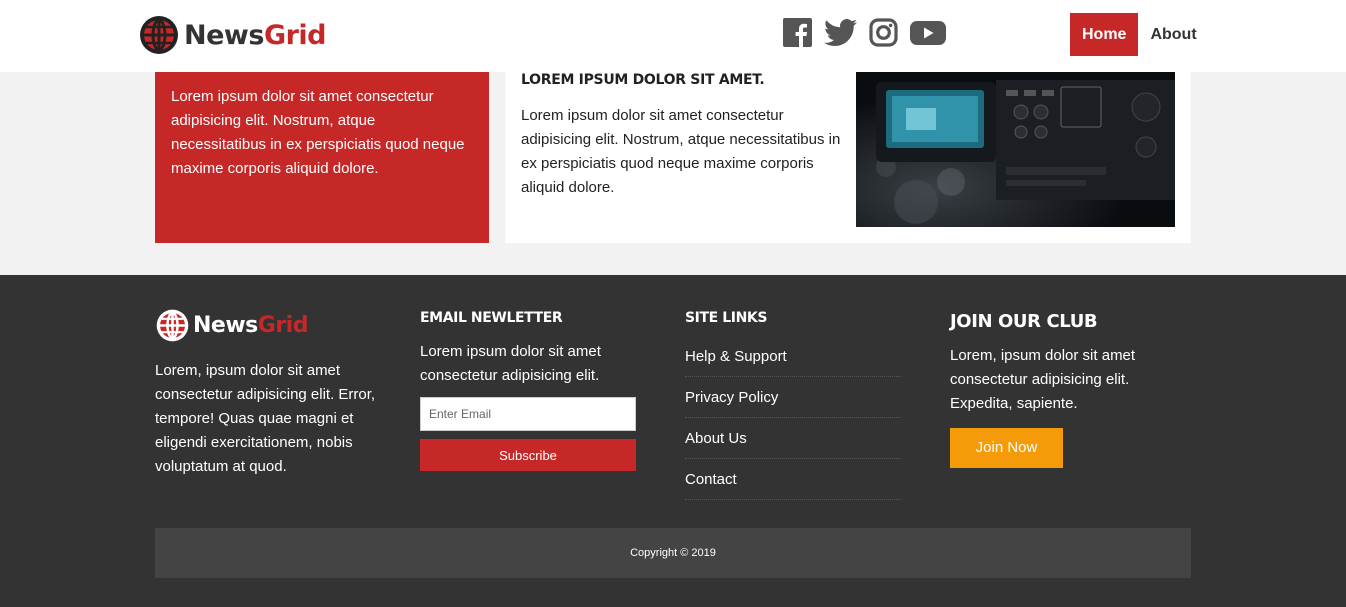 Image resolution: width=1346 pixels, height=607 pixels. Describe the element at coordinates (726, 318) in the screenshot. I see `site-links-heading: Site Links` at that location.